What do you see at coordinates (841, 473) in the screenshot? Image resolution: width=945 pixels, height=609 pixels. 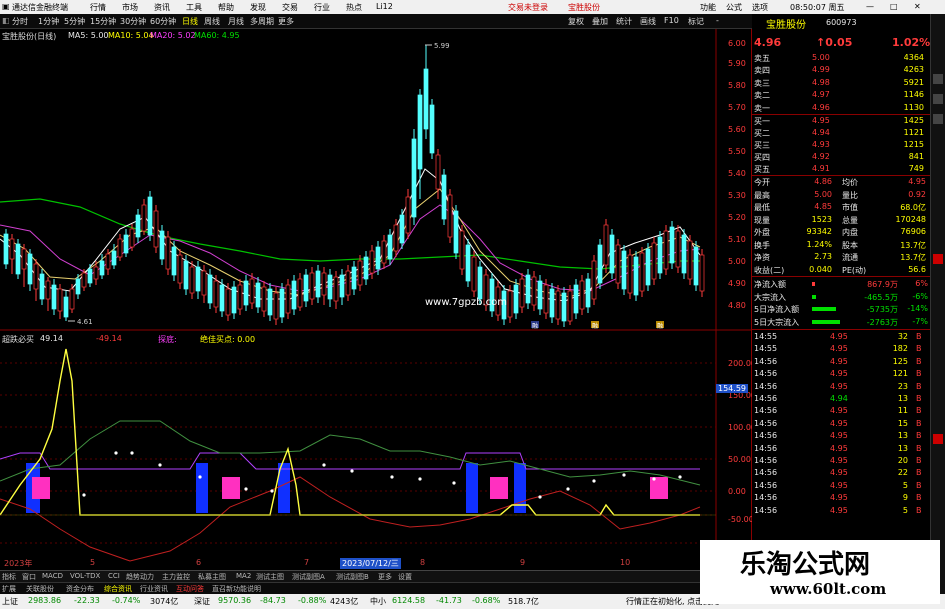 I see `tick-row: 14:56 4.95 22 B` at bounding box center [841, 473].